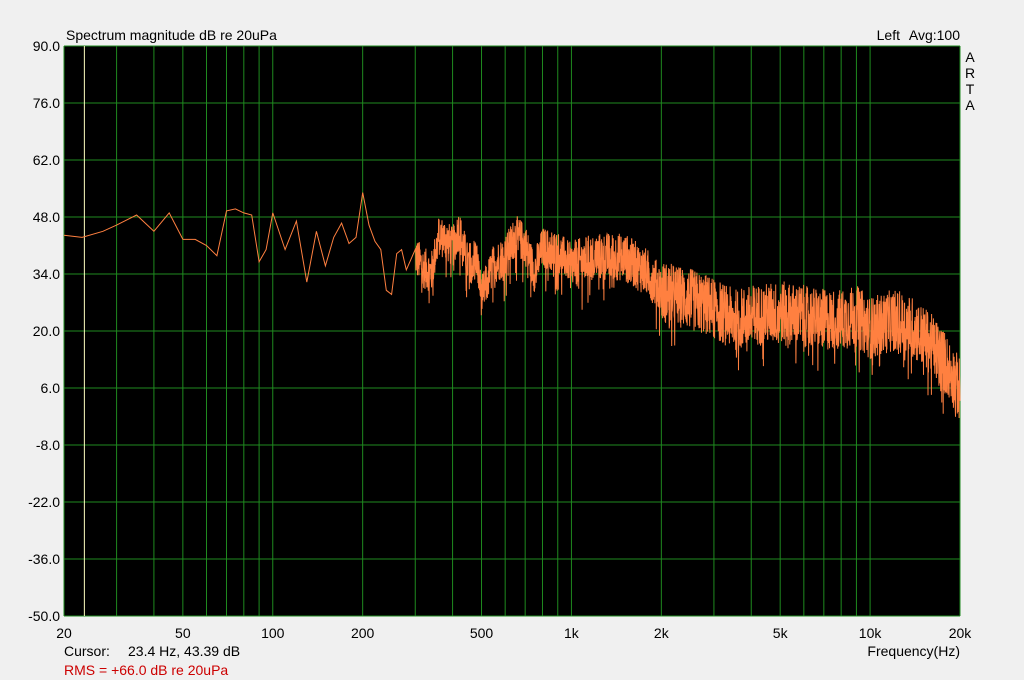  What do you see at coordinates (46, 274) in the screenshot?
I see `y-tick-label: 34.0` at bounding box center [46, 274].